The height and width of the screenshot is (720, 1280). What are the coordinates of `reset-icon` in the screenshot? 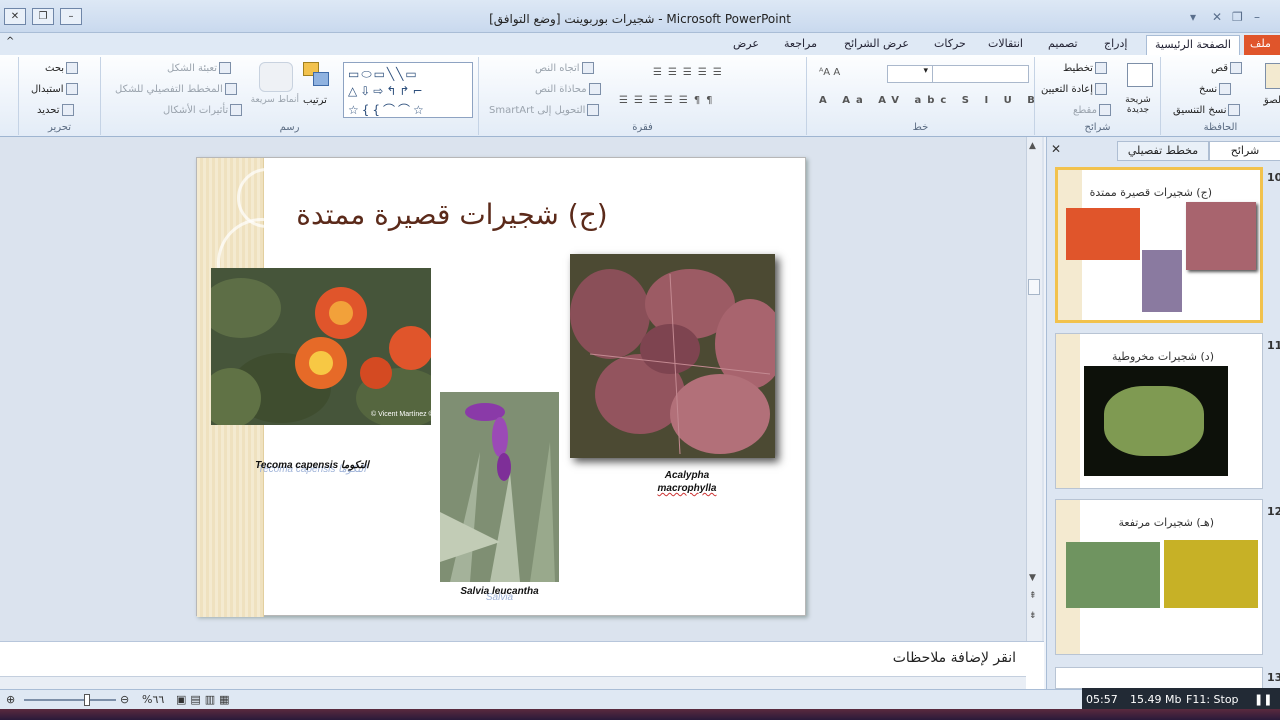 It's located at (1100, 89).